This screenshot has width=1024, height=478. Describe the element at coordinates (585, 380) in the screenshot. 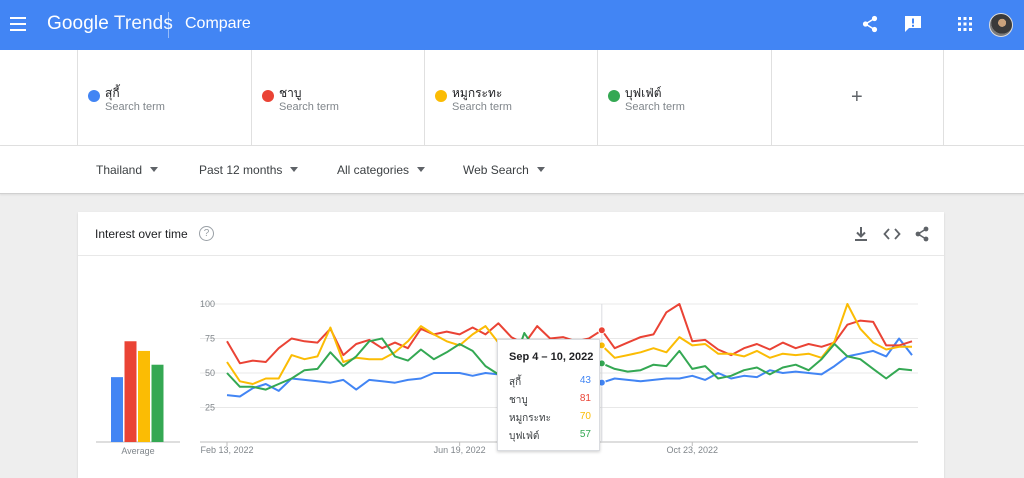

I see `tooltip-value: 43` at that location.